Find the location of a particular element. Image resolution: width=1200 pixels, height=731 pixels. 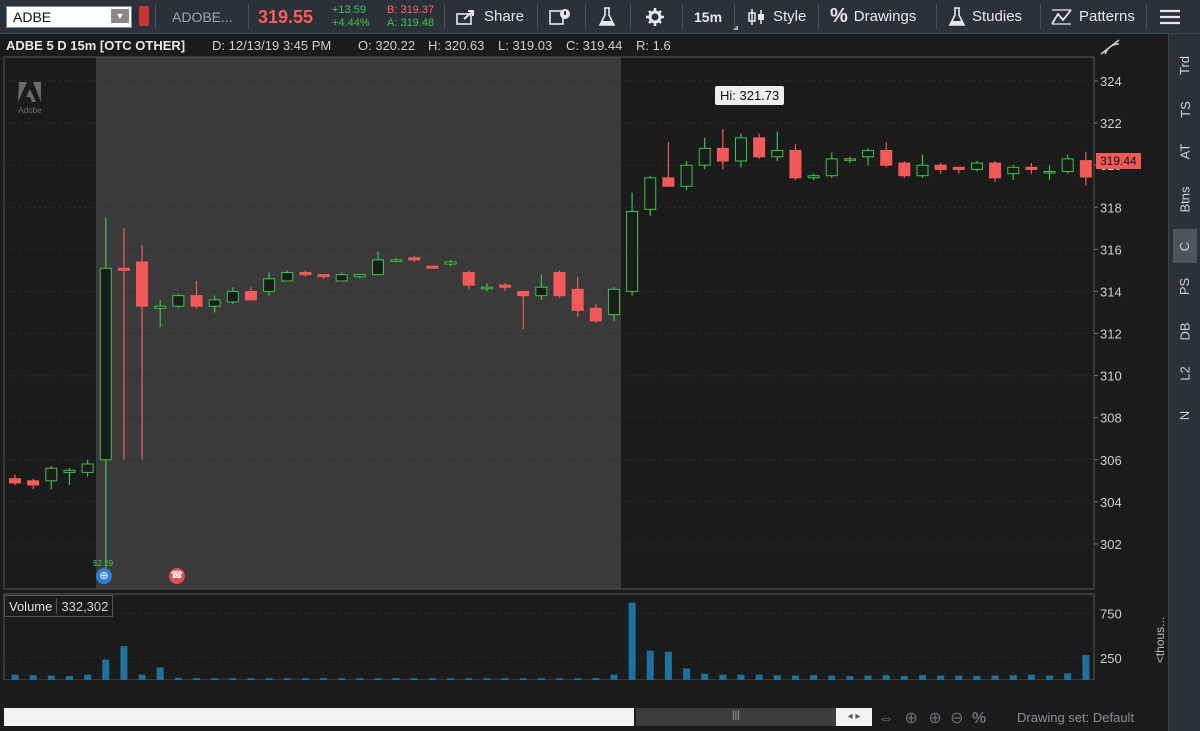

crosshair-icon: ⊕ is located at coordinates (910, 718).